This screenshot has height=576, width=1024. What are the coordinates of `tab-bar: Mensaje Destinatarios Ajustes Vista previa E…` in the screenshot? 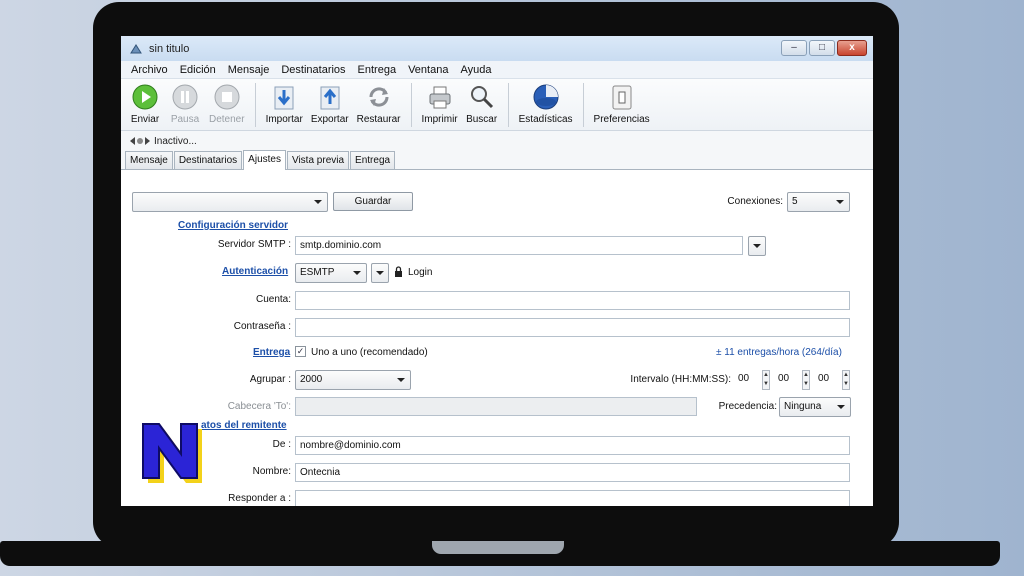 It's located at (497, 160).